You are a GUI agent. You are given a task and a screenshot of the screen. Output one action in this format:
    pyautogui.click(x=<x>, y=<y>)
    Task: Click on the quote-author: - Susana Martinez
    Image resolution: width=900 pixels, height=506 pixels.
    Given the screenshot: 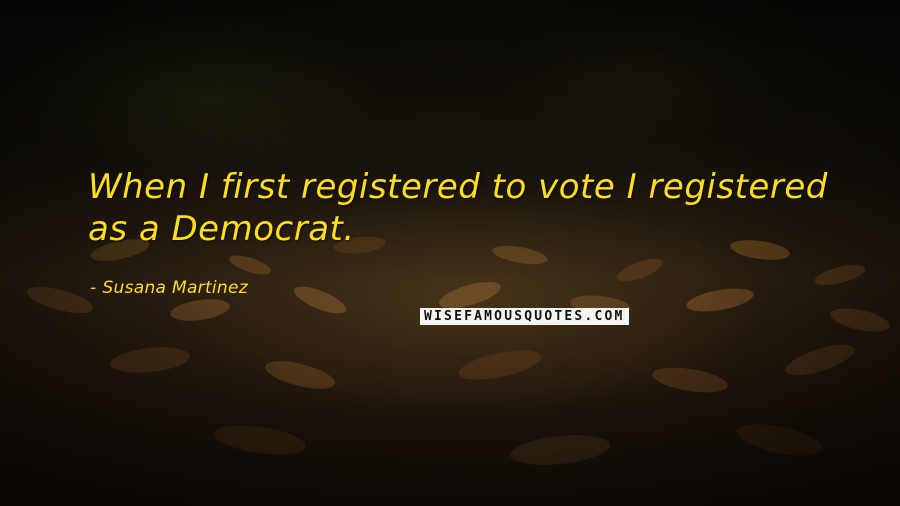 What is the action you would take?
    pyautogui.click(x=169, y=288)
    